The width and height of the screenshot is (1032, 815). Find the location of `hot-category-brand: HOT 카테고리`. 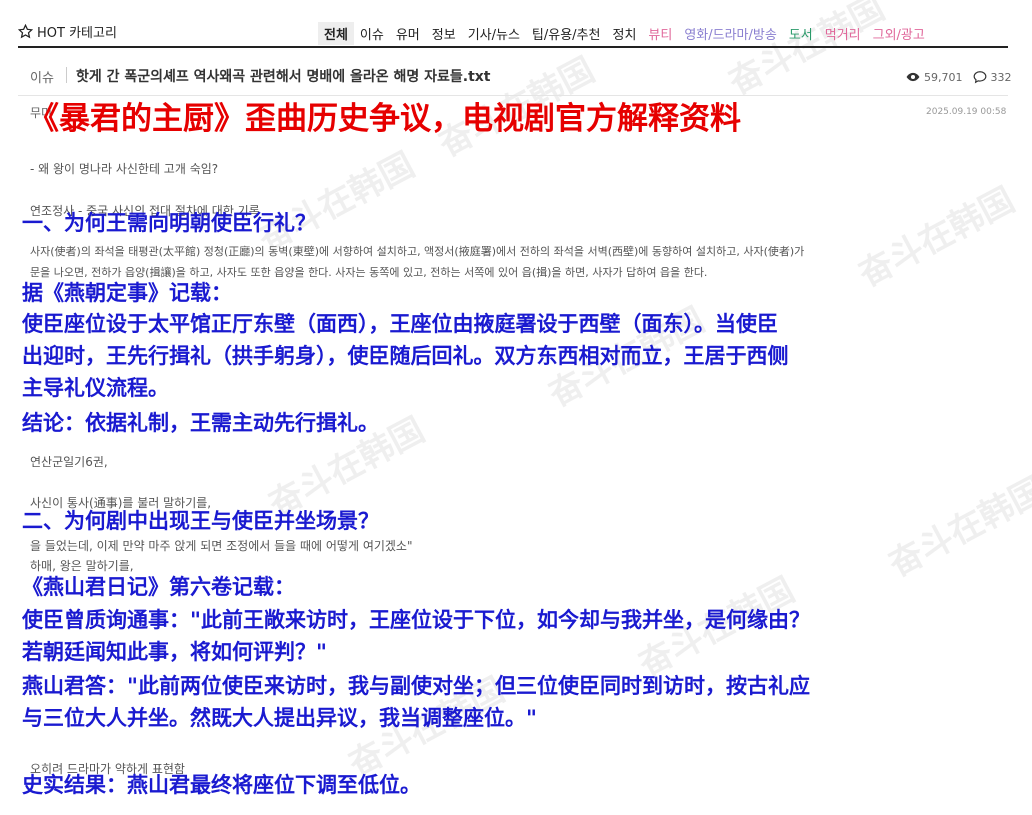

hot-category-brand: HOT 카테고리 is located at coordinates (67, 31).